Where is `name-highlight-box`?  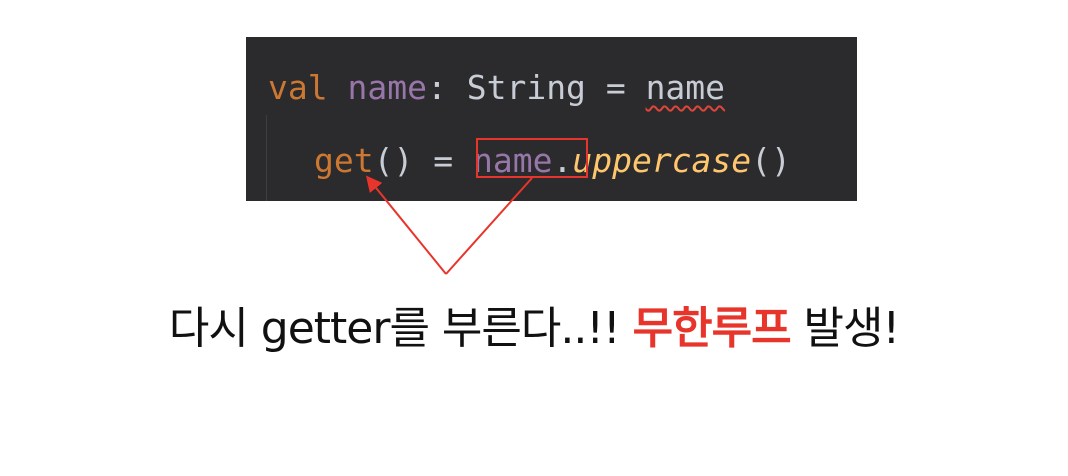 name-highlight-box is located at coordinates (532, 158).